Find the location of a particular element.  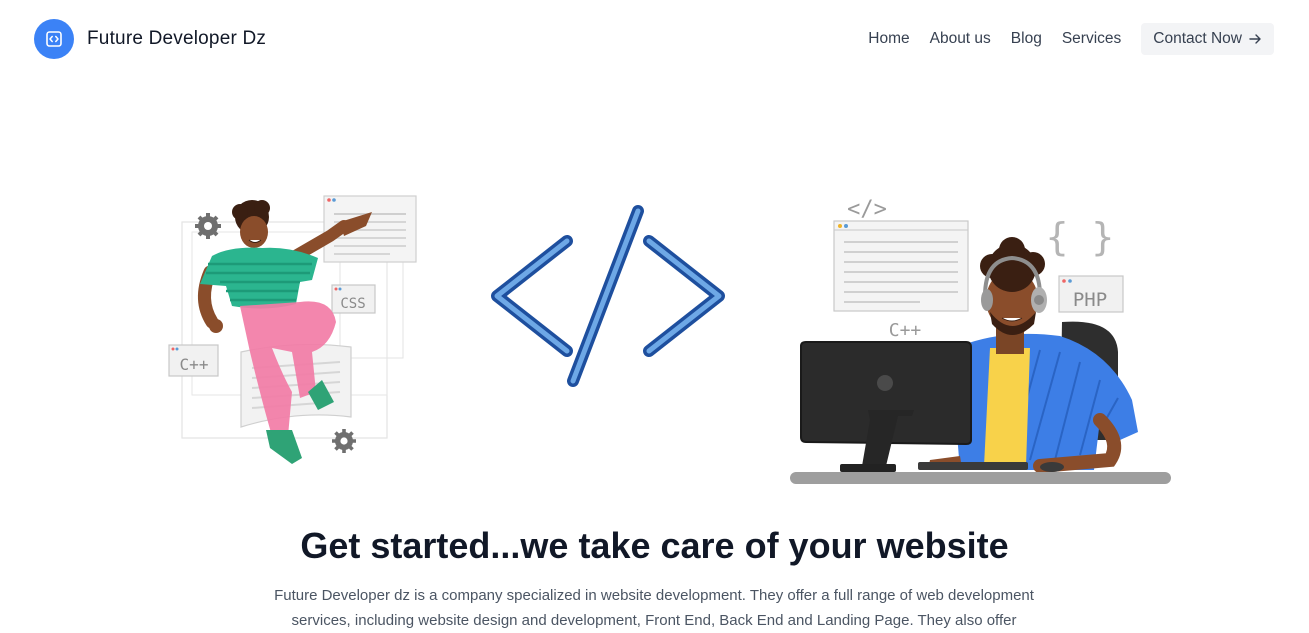

left-developer-illustration: CSS C++ is located at coordinates (292, 329).